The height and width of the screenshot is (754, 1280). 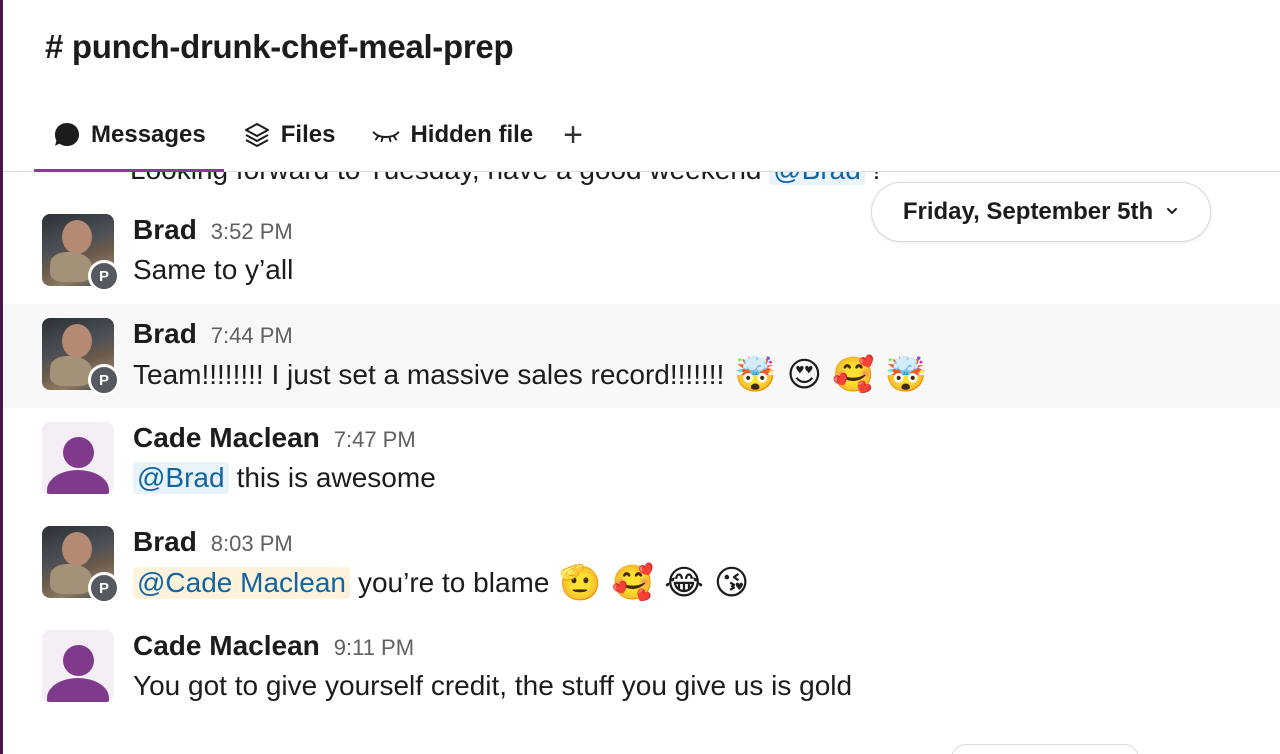 What do you see at coordinates (804, 375) in the screenshot?
I see `heart-eyes-emoji: 😍` at bounding box center [804, 375].